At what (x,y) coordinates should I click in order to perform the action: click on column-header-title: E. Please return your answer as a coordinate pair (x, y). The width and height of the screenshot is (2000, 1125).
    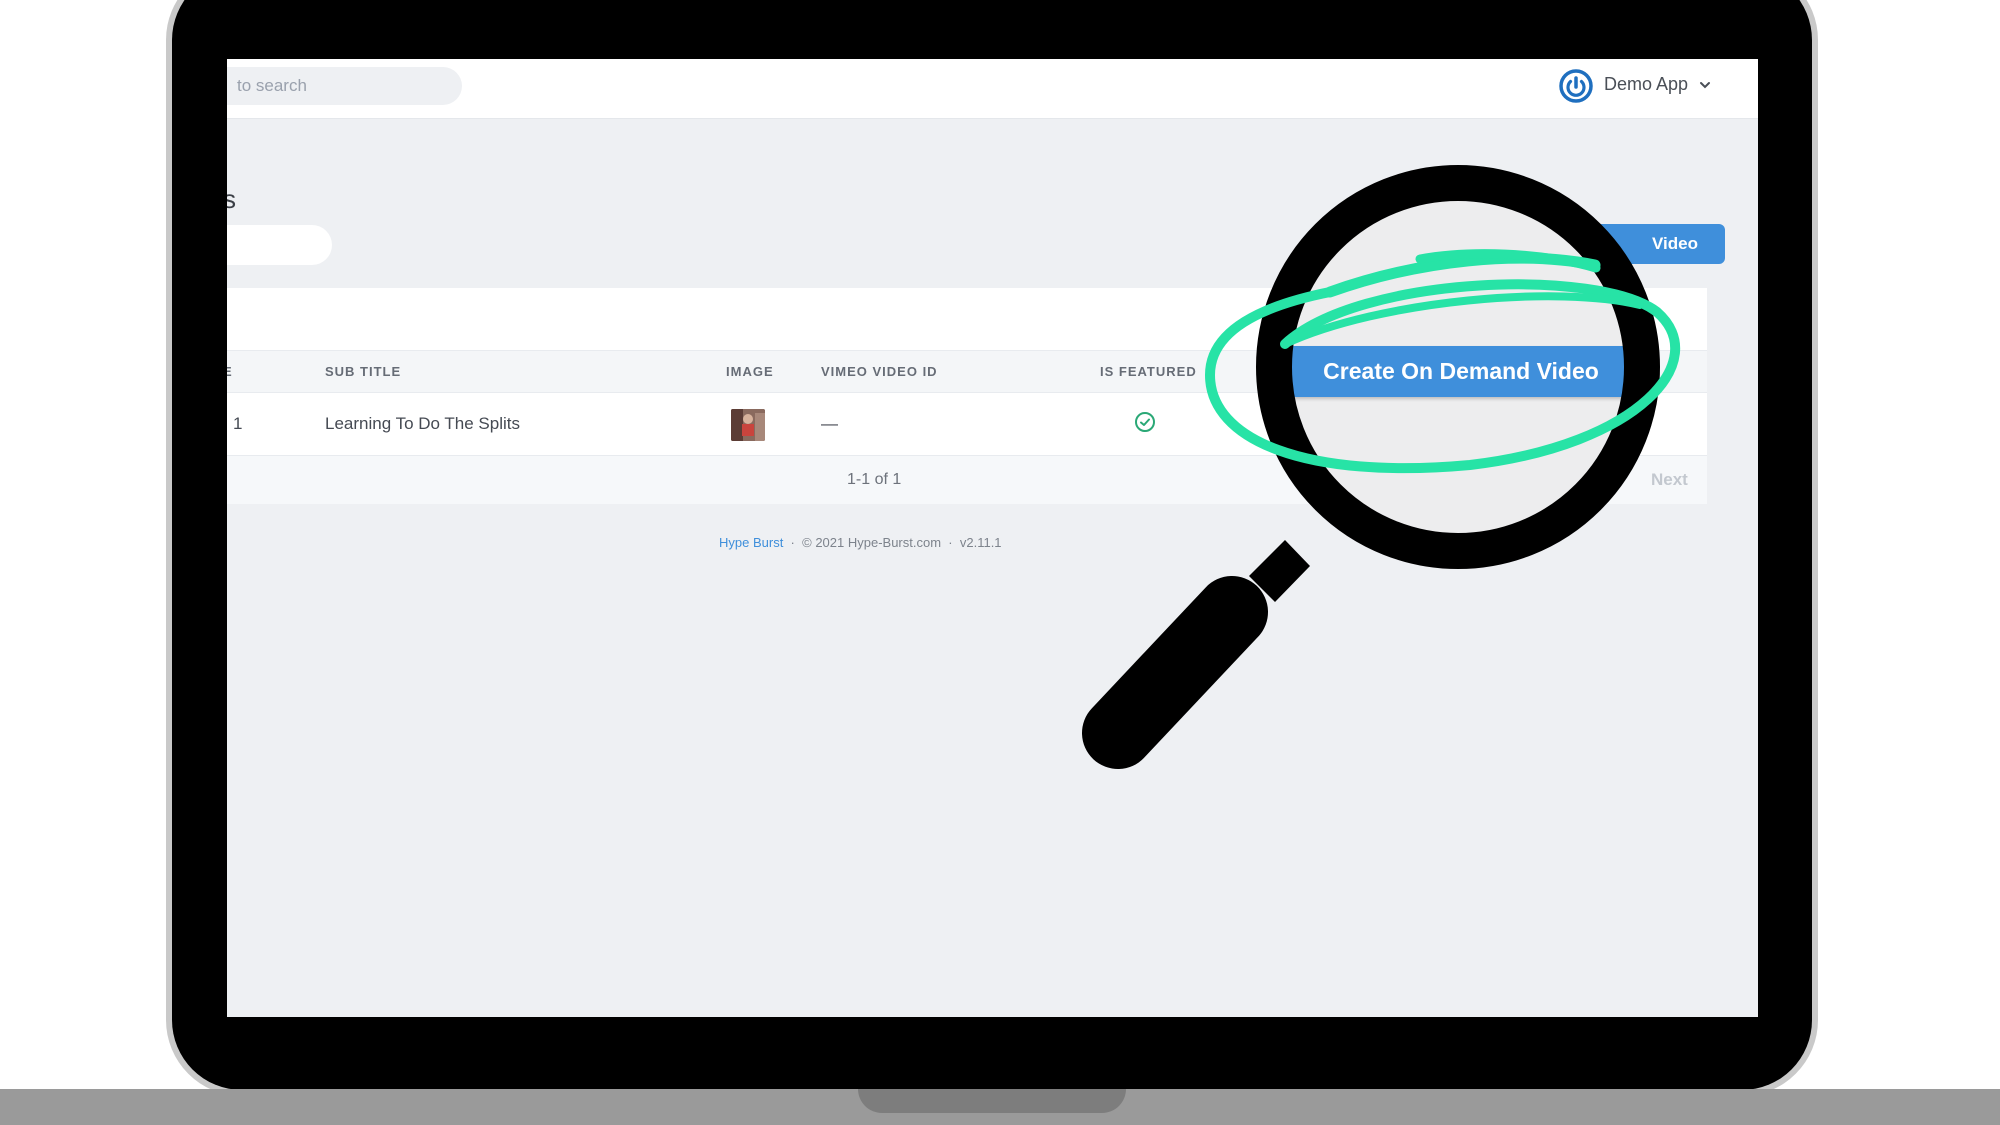
    Looking at the image, I should click on (230, 371).